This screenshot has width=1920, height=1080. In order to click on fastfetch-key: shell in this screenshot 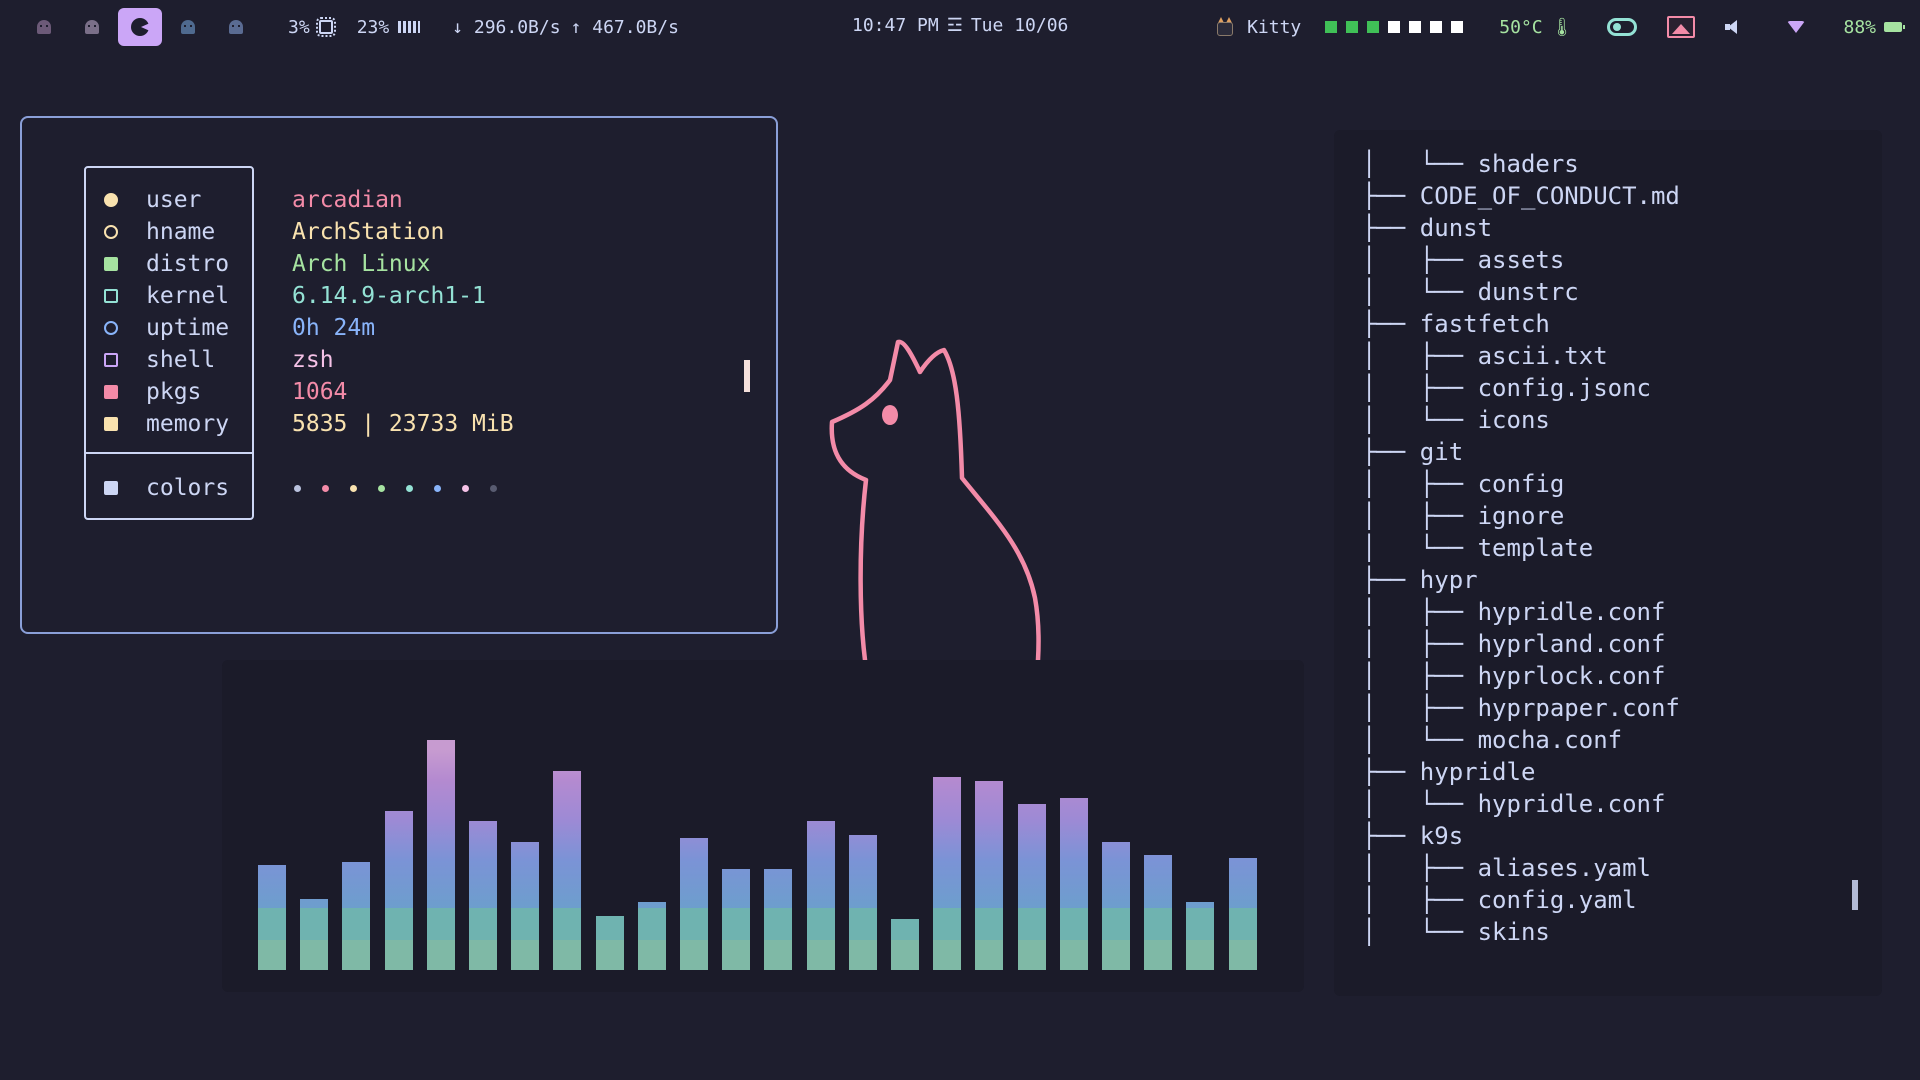, I will do `click(181, 360)`.